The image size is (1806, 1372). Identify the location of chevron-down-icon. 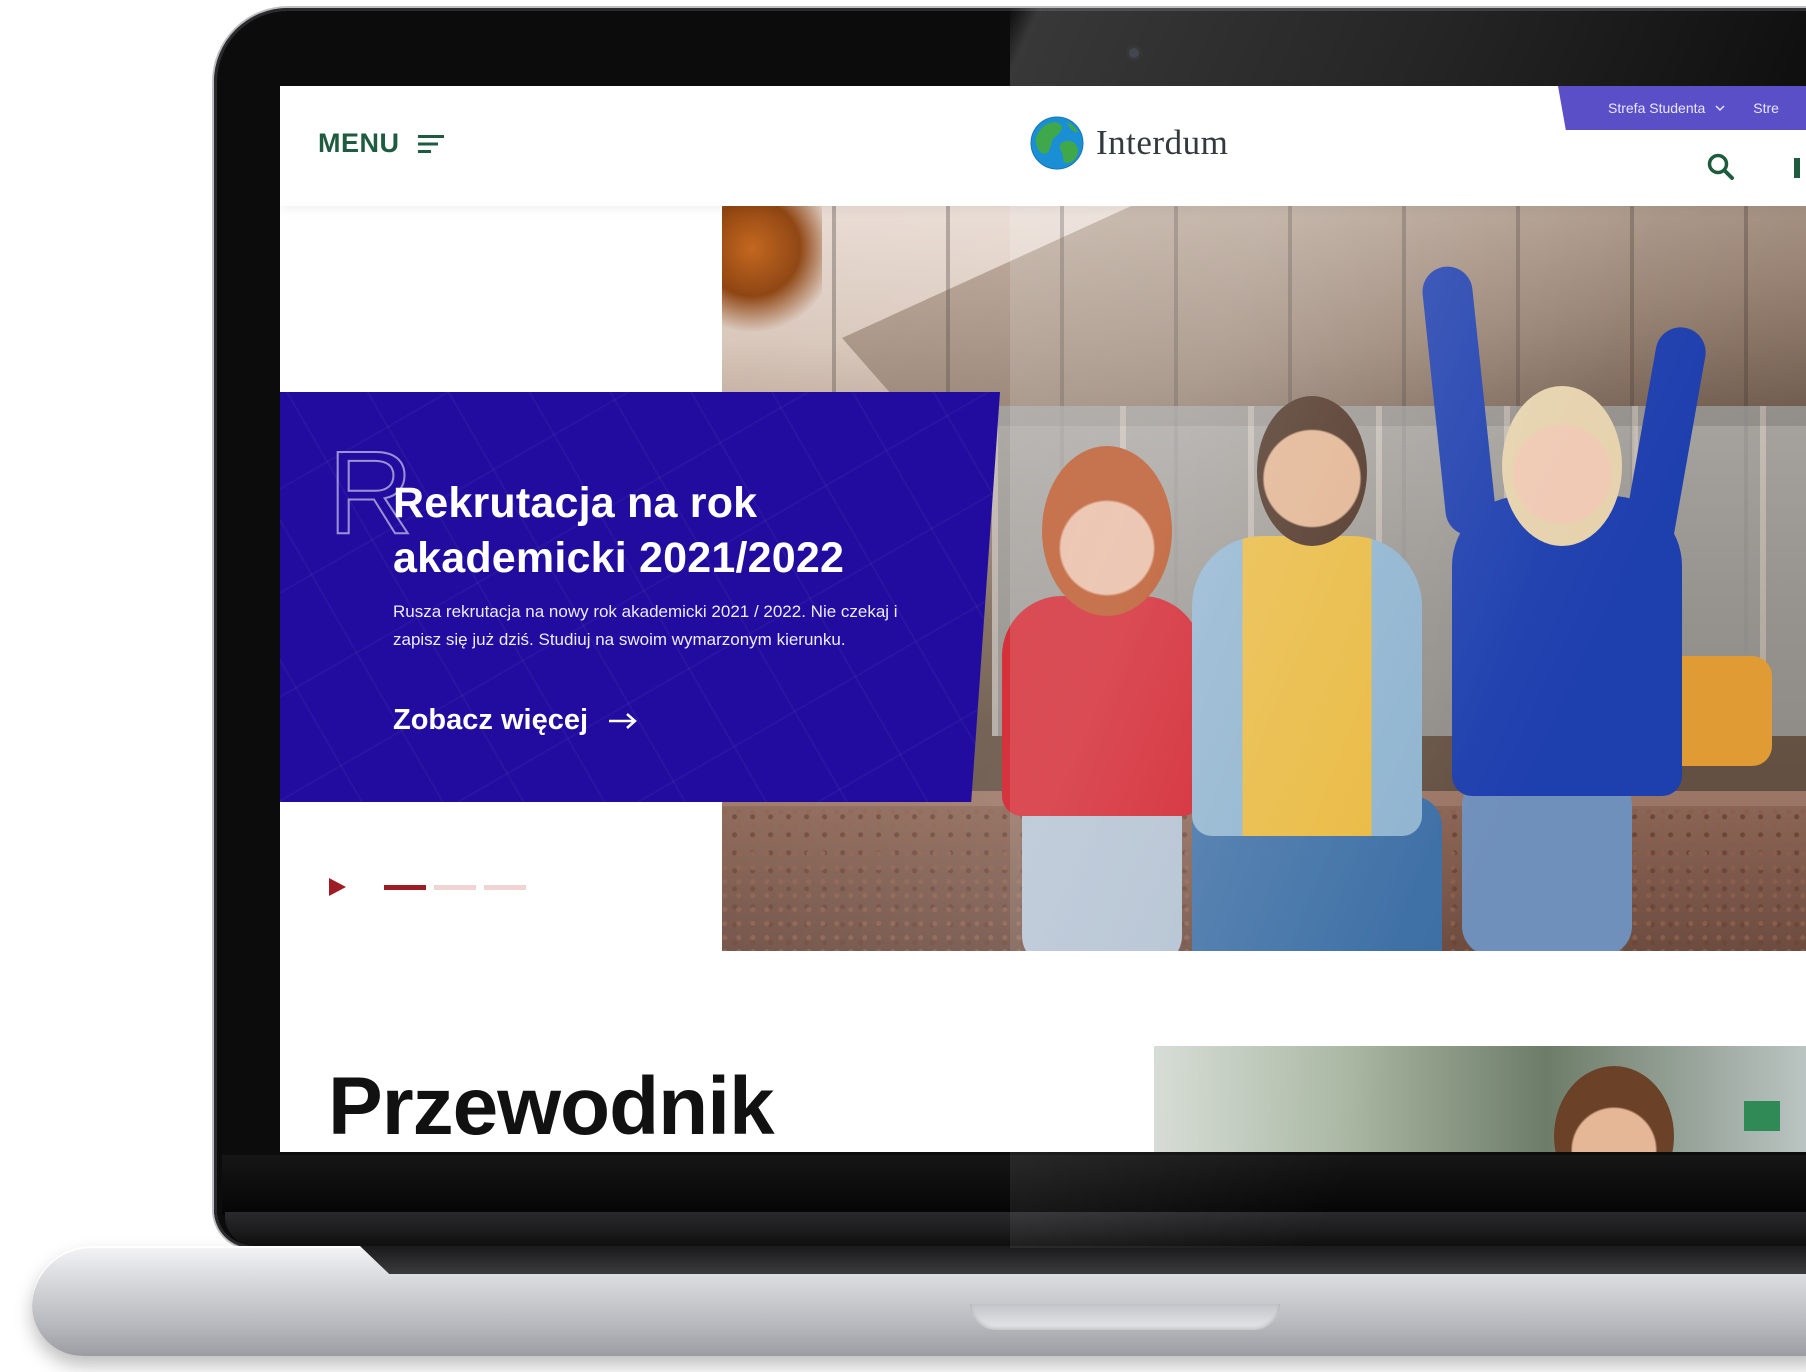
(1720, 107).